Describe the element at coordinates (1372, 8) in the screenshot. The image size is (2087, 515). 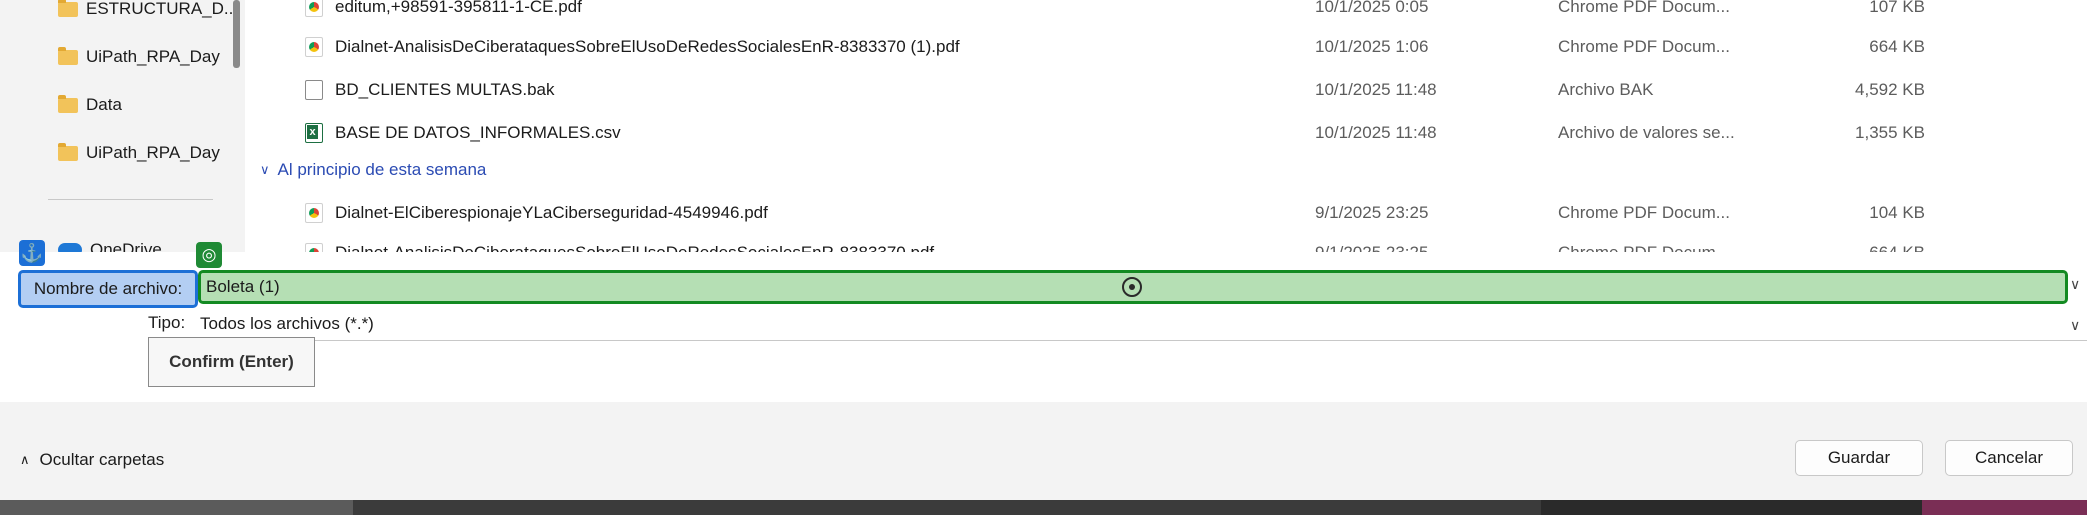
I see `file-date: 10/1/2025 0:05` at that location.